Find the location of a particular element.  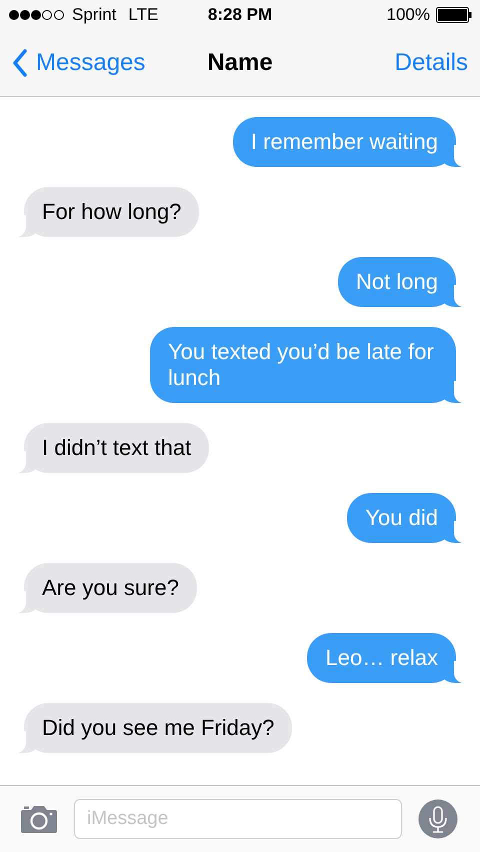

signal-icon is located at coordinates (37, 15).